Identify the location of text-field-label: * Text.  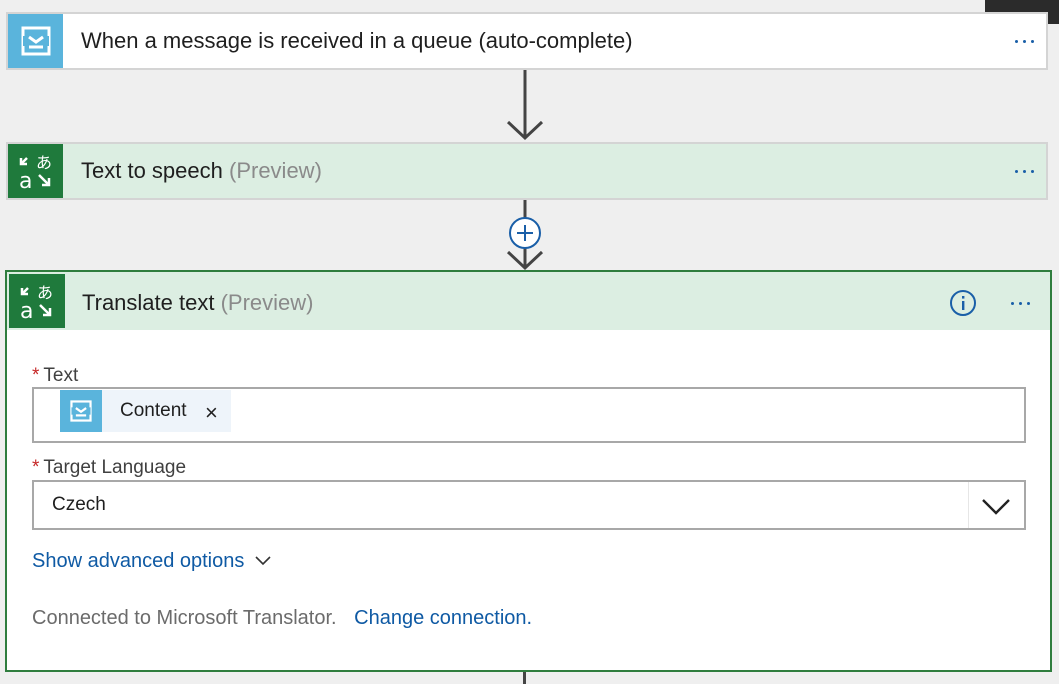
(55, 376).